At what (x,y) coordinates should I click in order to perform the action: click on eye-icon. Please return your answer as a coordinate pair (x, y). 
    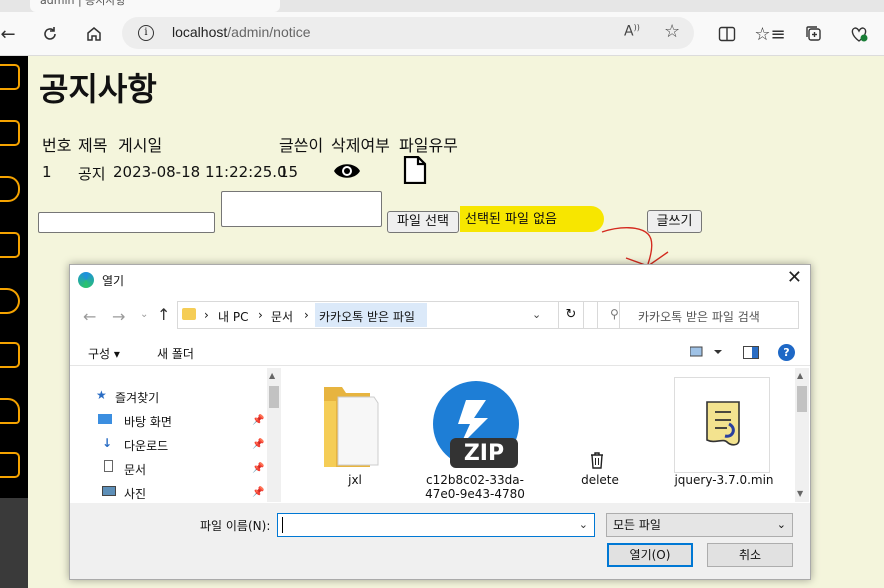
    Looking at the image, I should click on (347, 171).